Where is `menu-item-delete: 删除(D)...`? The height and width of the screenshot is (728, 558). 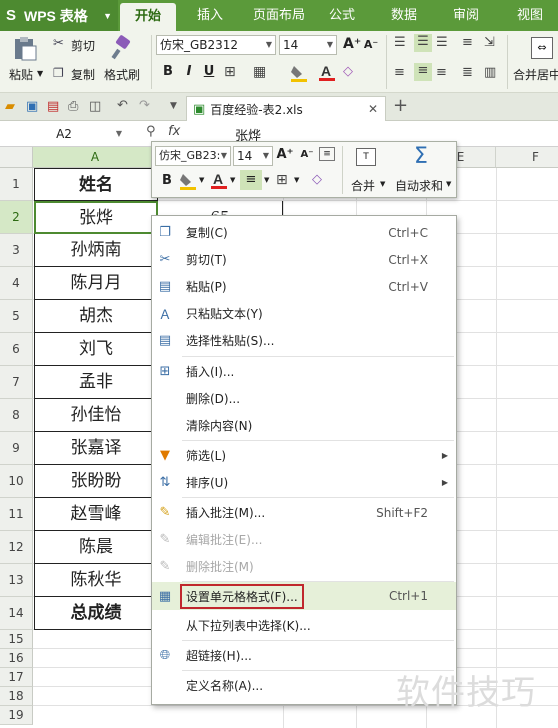 menu-item-delete: 删除(D)... is located at coordinates (304, 398).